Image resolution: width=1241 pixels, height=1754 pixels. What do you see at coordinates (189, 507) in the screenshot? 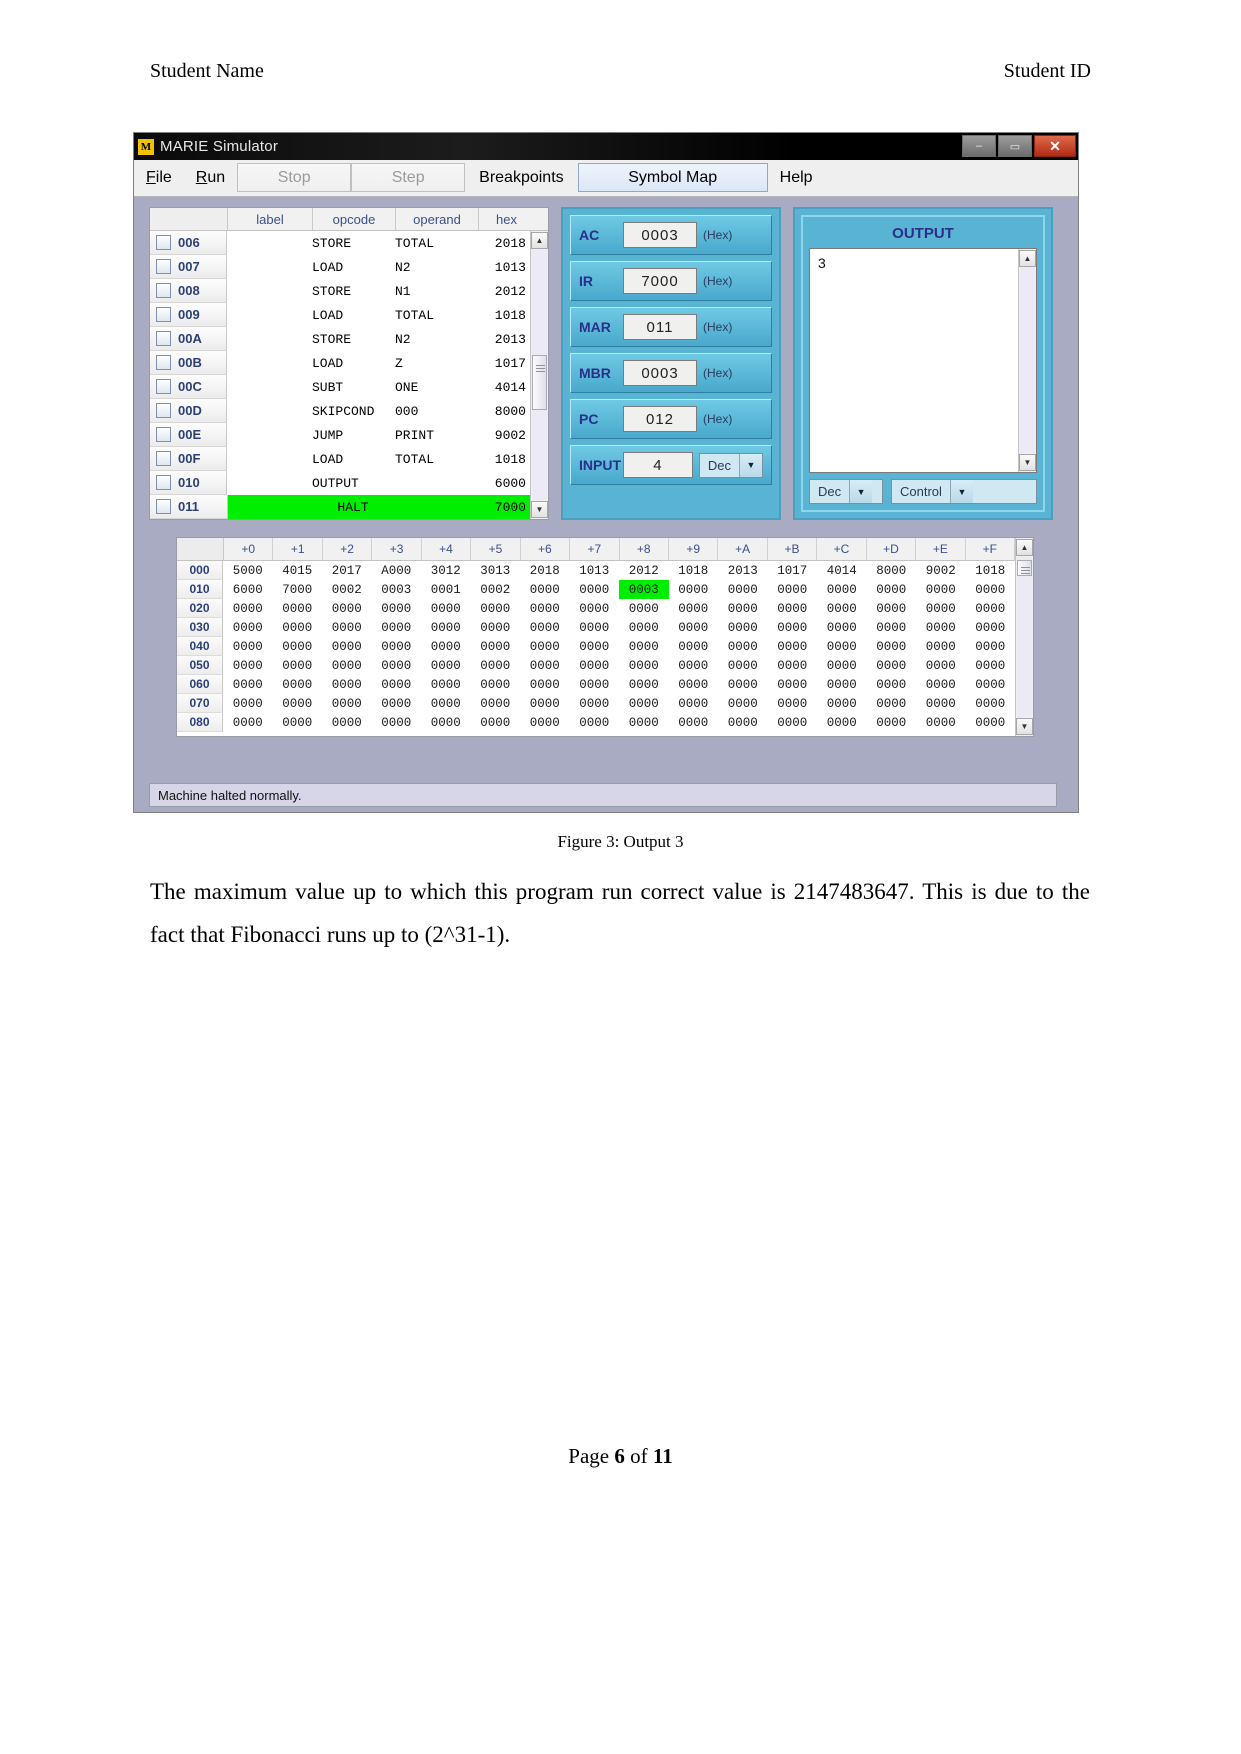
I see `code-row-breakpoint: 011` at bounding box center [189, 507].